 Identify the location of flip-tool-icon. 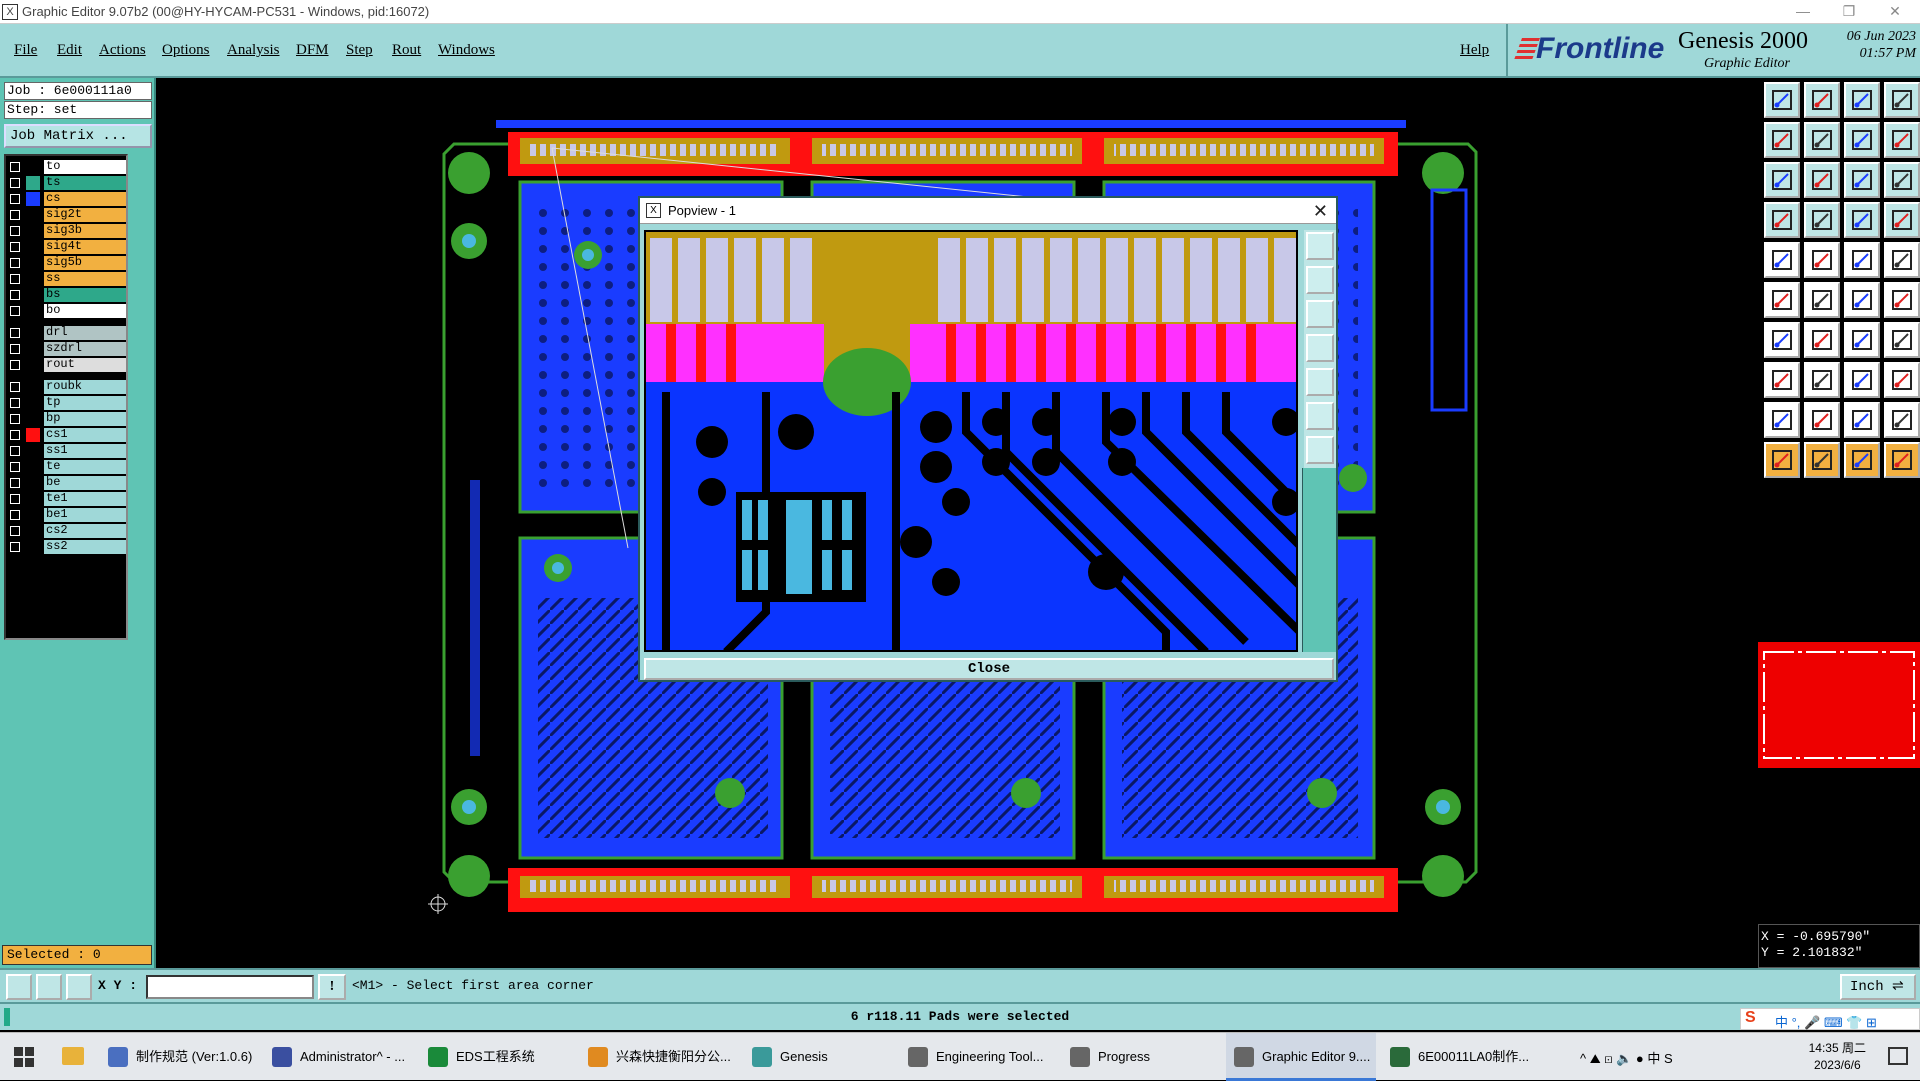
(1902, 340).